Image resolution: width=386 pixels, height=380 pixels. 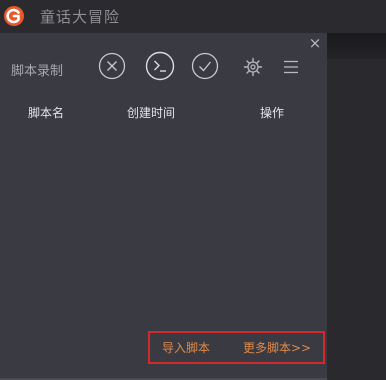 I want to click on app-title: 童话大冒险, so click(x=80, y=17).